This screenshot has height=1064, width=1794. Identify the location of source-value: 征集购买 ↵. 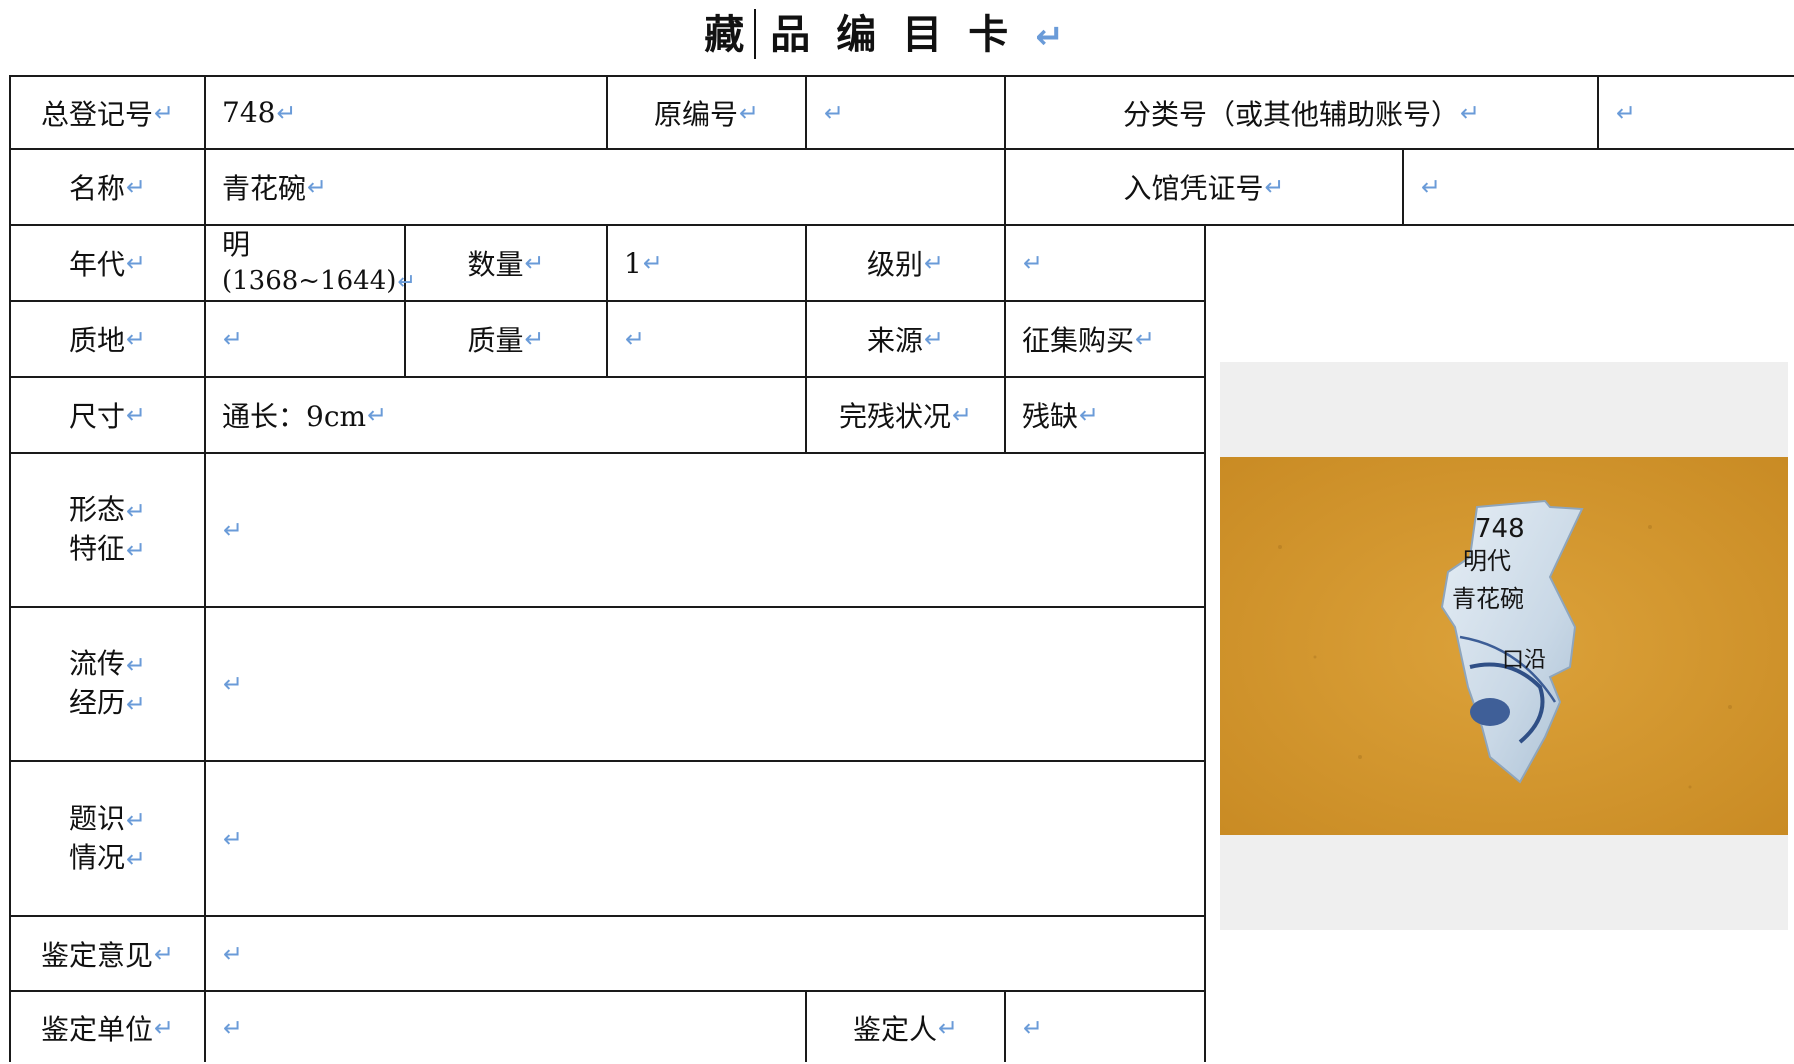
(1105, 339).